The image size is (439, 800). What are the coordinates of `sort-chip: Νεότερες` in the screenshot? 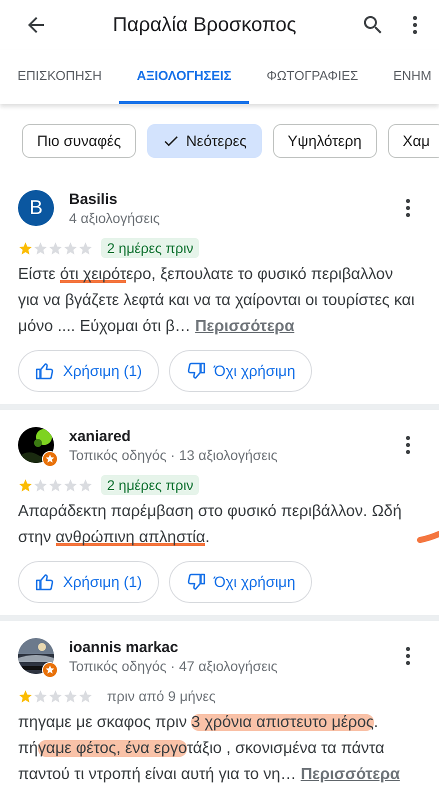 It's located at (204, 141).